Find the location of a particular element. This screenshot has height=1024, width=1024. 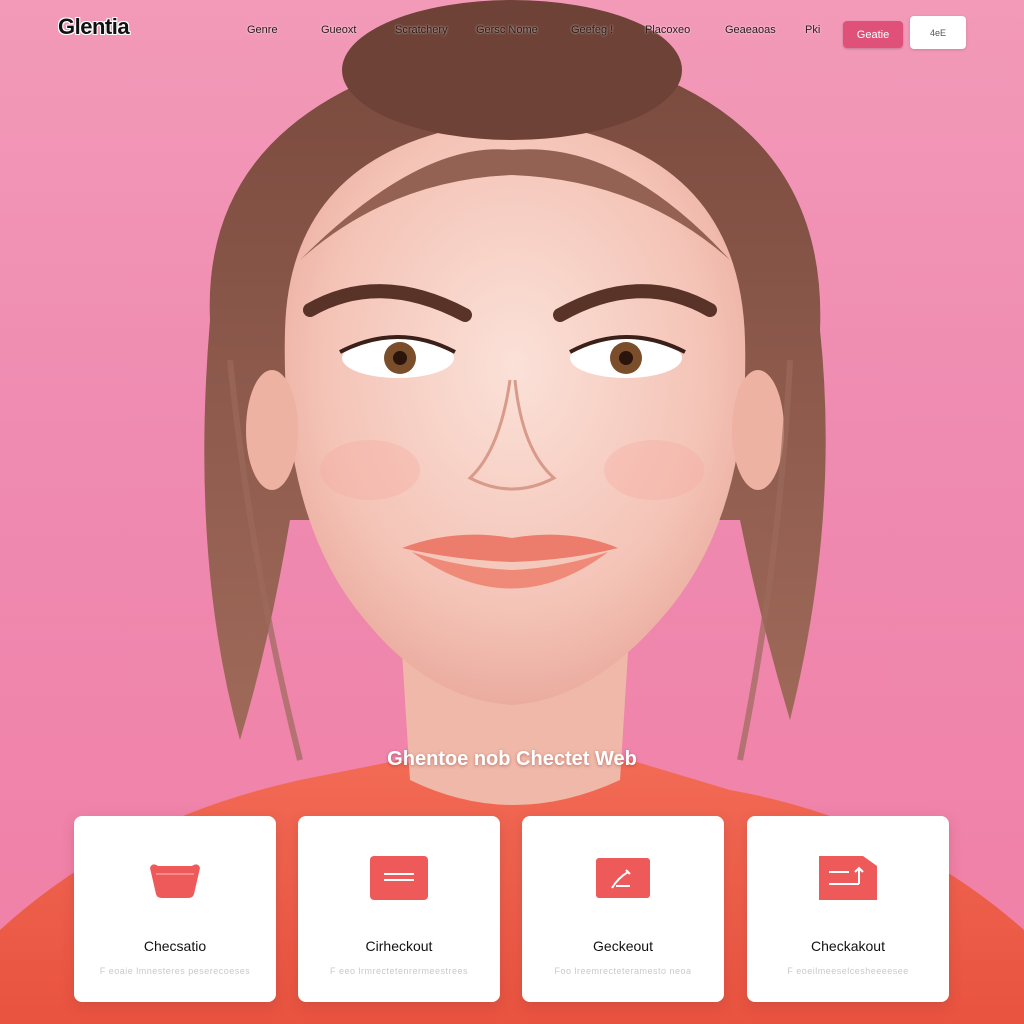

feature-card-checkakout: Checkakout F eoeilmeeselcesheeeesee is located at coordinates (848, 909).